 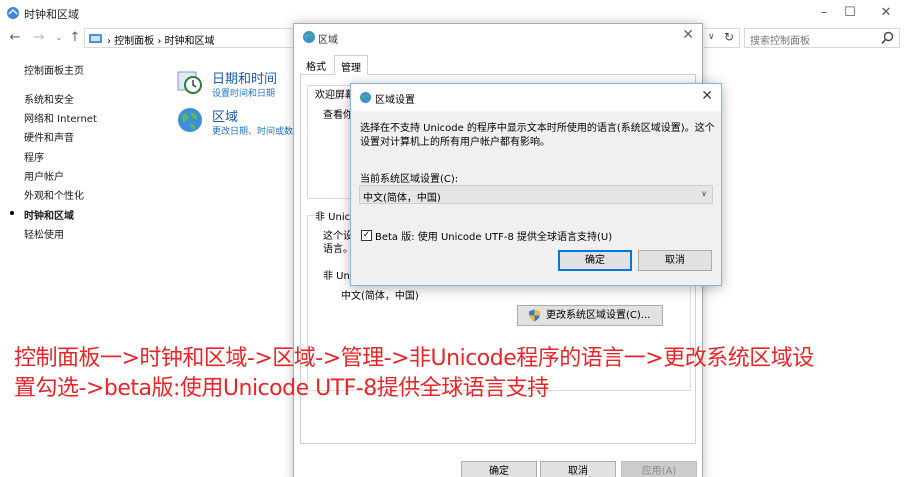 What do you see at coordinates (822, 38) in the screenshot?
I see `search-input: 搜索控制面板` at bounding box center [822, 38].